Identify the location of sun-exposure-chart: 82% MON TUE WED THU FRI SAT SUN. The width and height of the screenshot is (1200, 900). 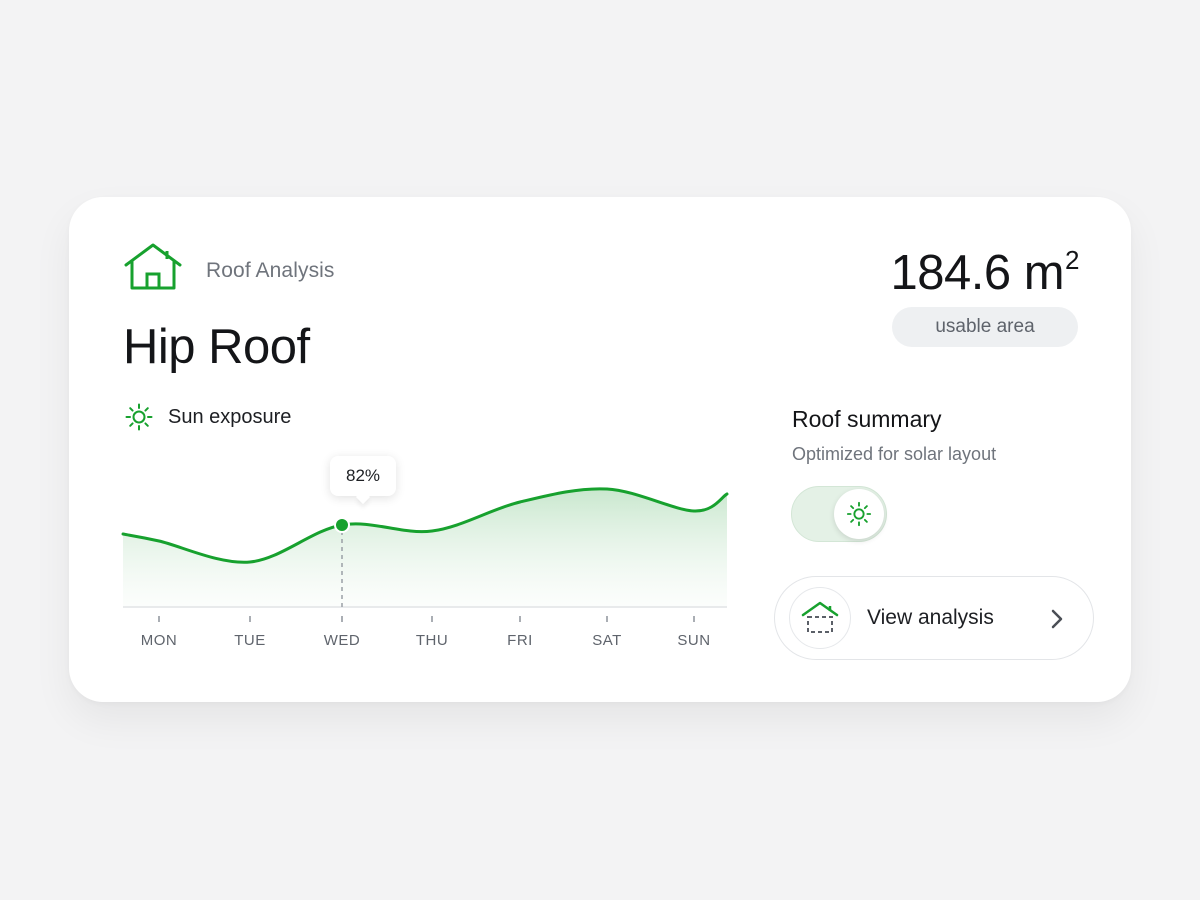
(425, 557).